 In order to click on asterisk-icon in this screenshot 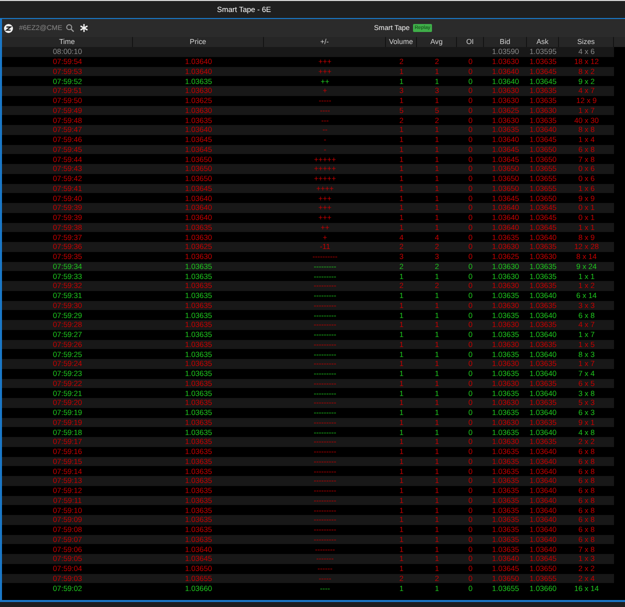, I will do `click(84, 28)`.